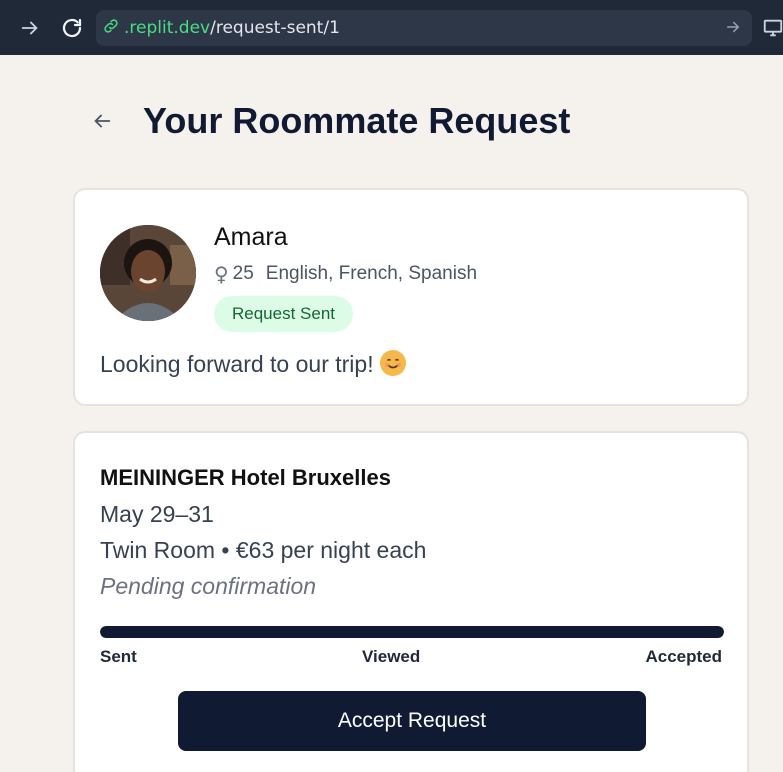 Image resolution: width=783 pixels, height=772 pixels. What do you see at coordinates (157, 514) in the screenshot?
I see `hotel-dates: May 29–31` at bounding box center [157, 514].